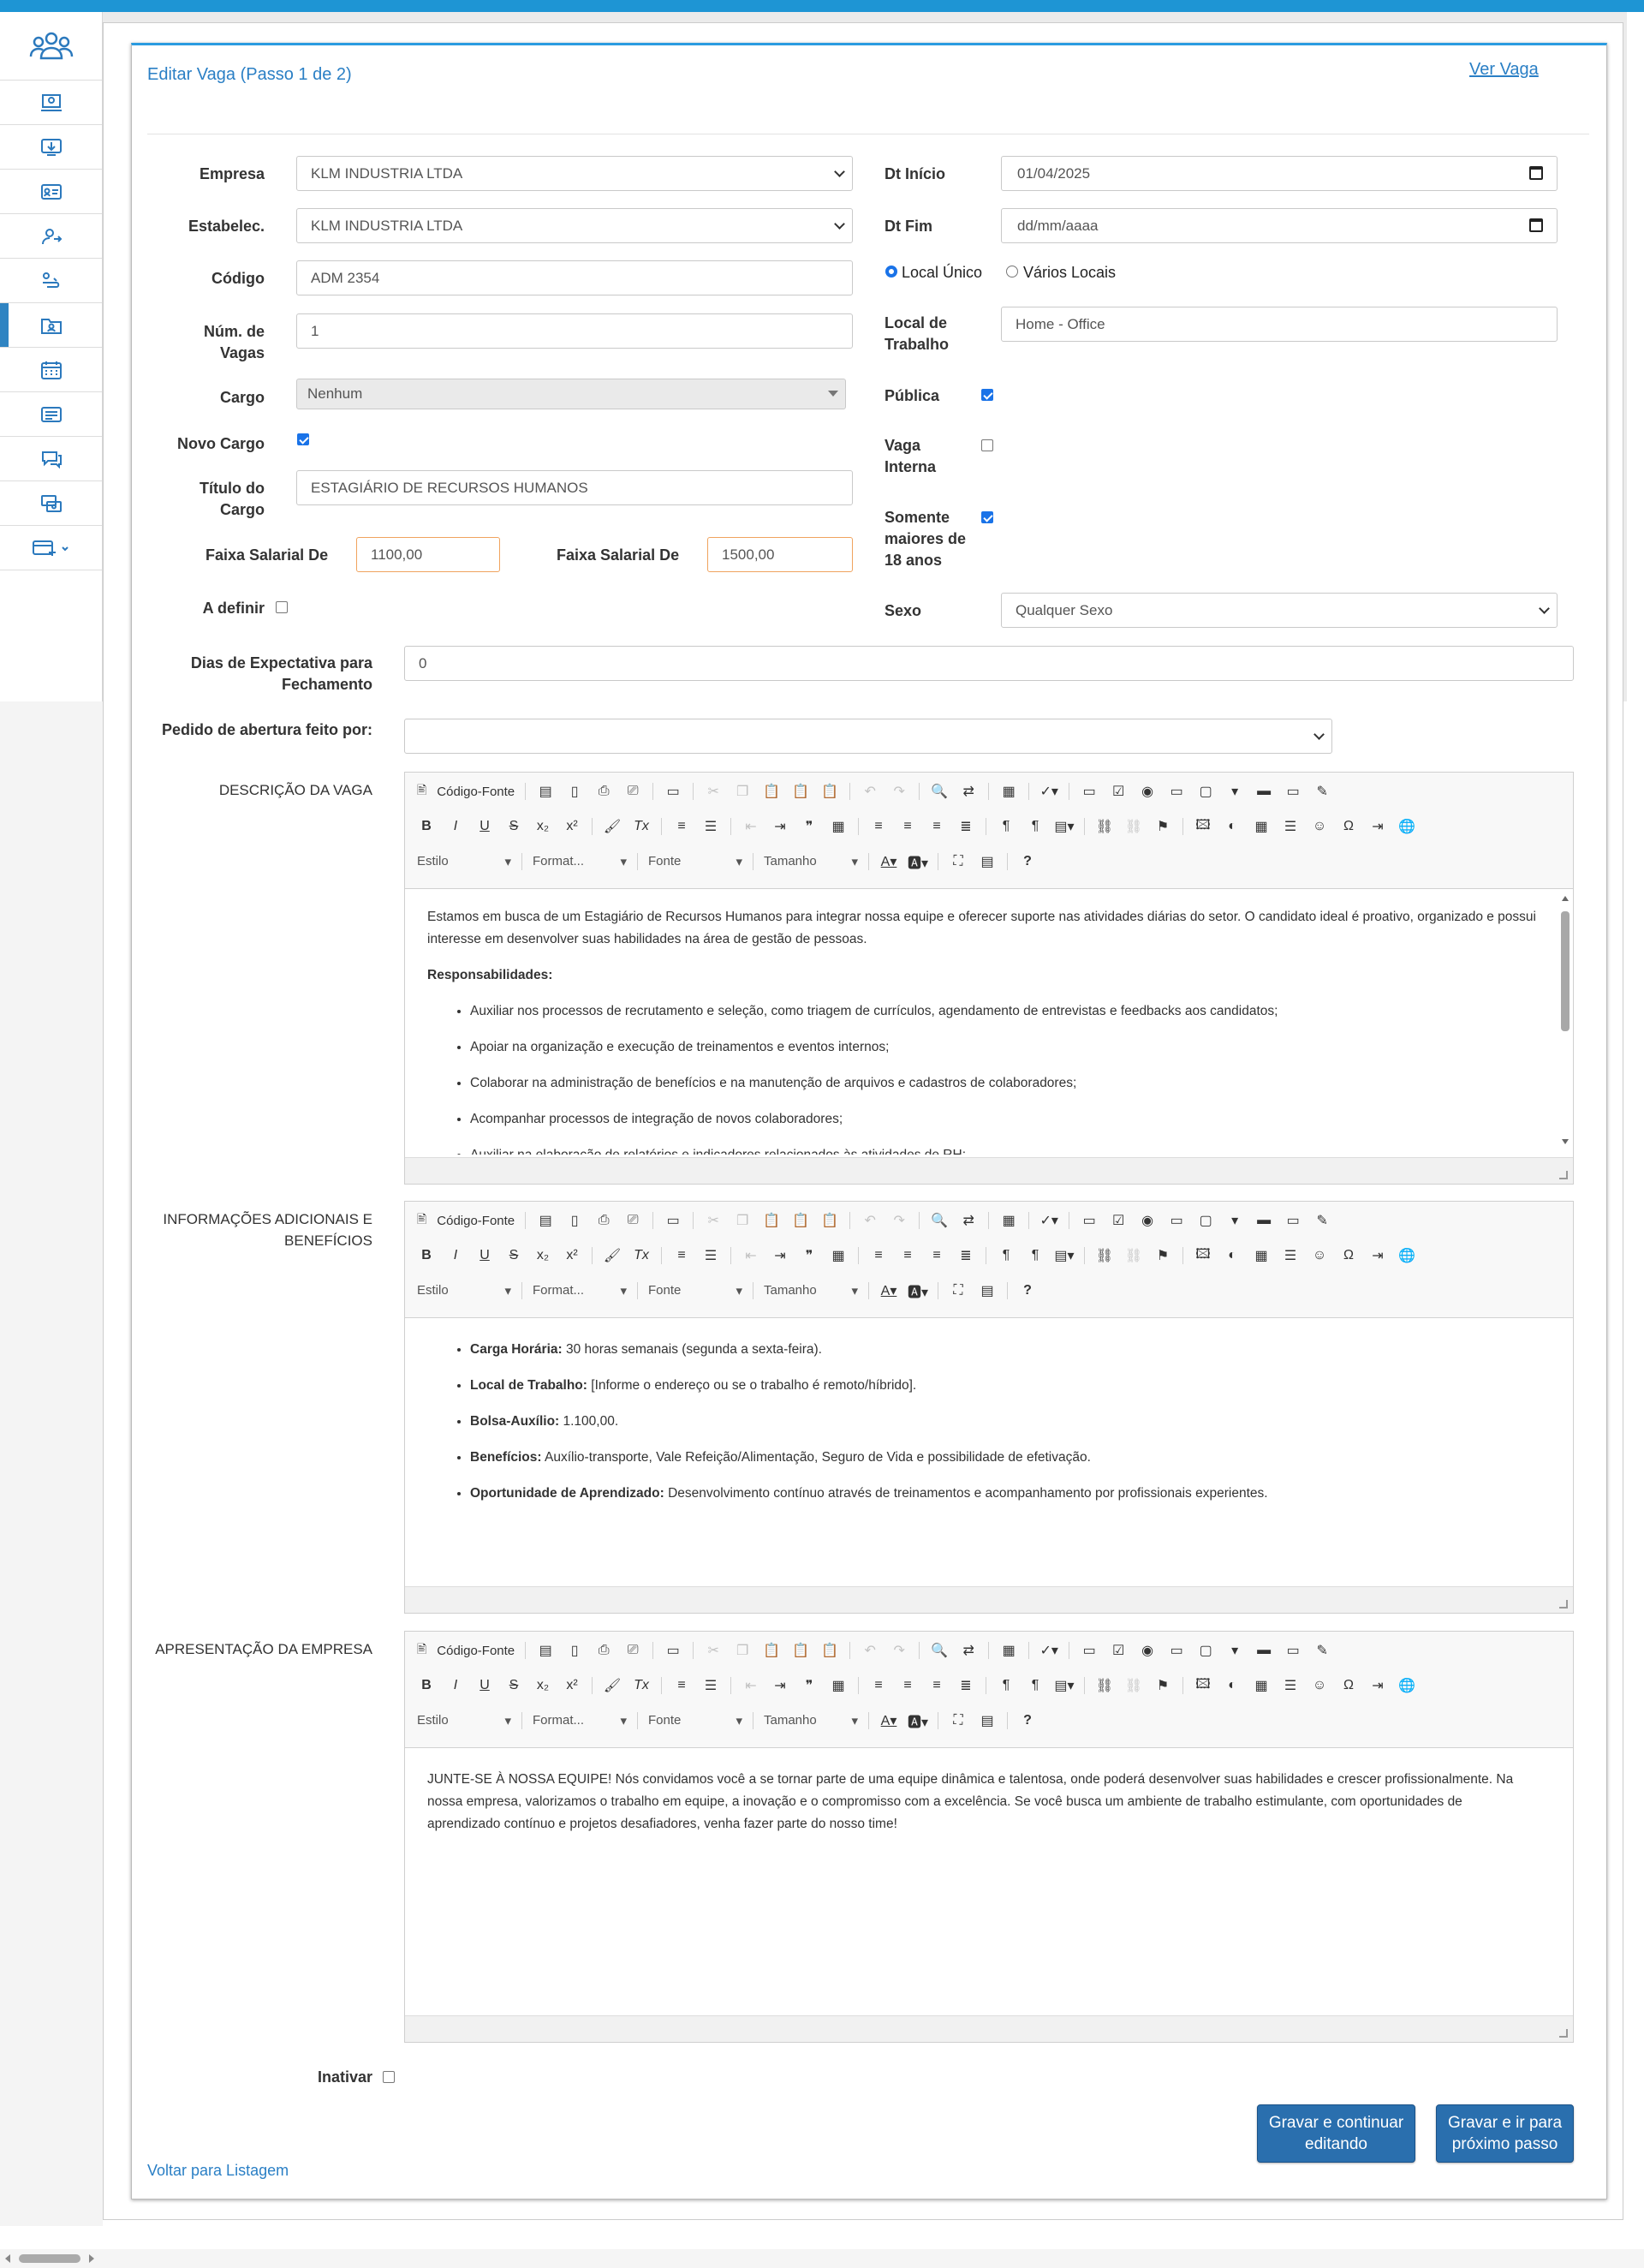 The image size is (1644, 2268). What do you see at coordinates (868, 736) in the screenshot?
I see `pedido-abertura-select` at bounding box center [868, 736].